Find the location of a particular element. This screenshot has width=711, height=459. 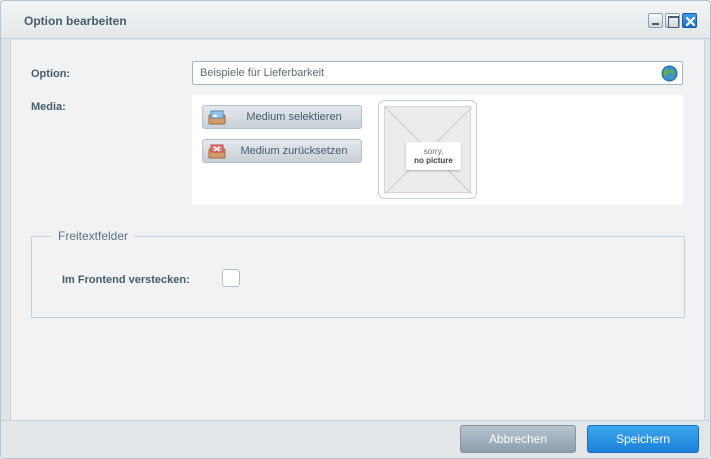

close-icon is located at coordinates (690, 21).